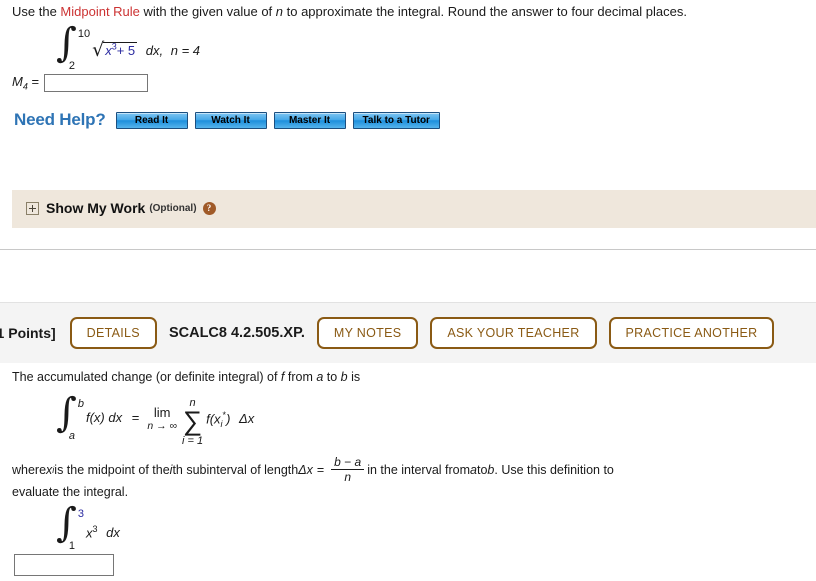 This screenshot has height=581, width=816. Describe the element at coordinates (80, 404) in the screenshot. I see `definition-upper-limit: b` at that location.